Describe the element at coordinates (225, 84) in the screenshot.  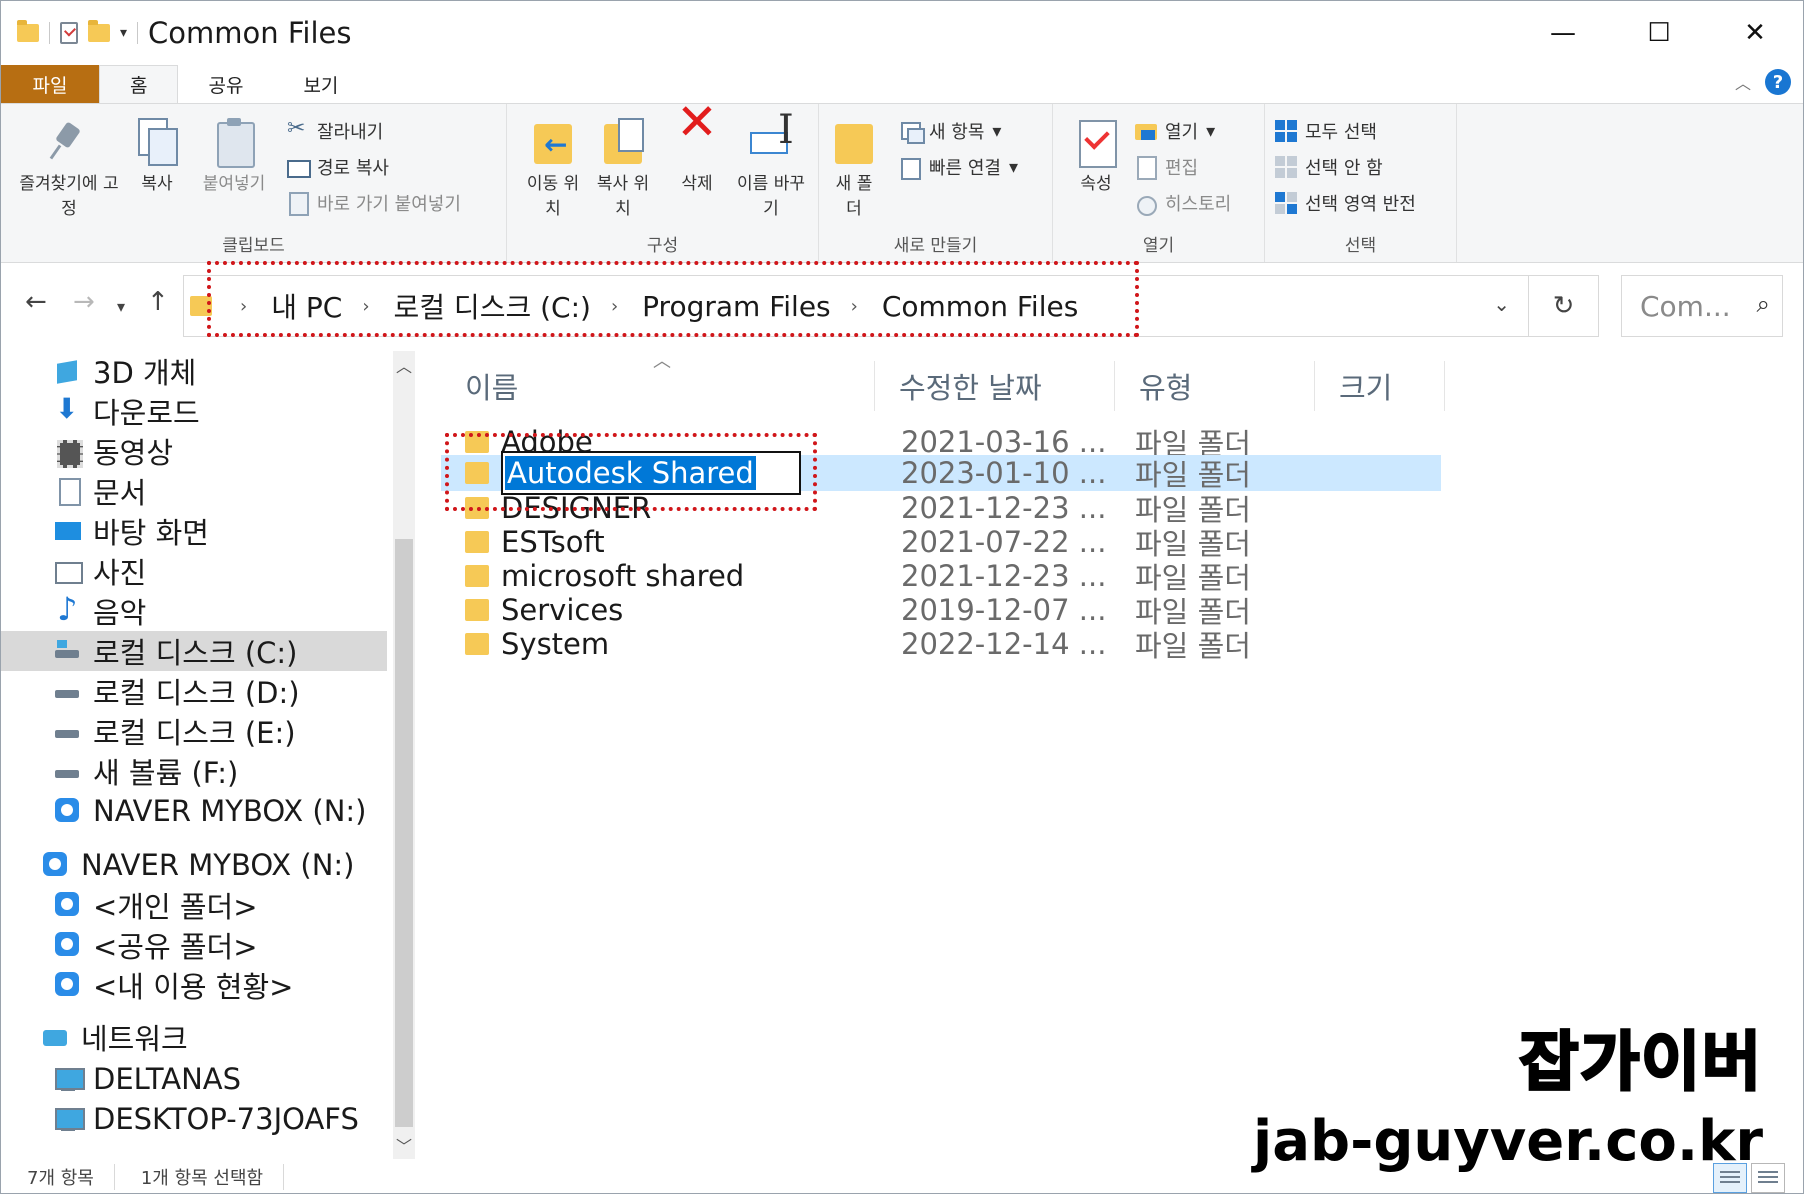
I see `tab-share: 공유` at that location.